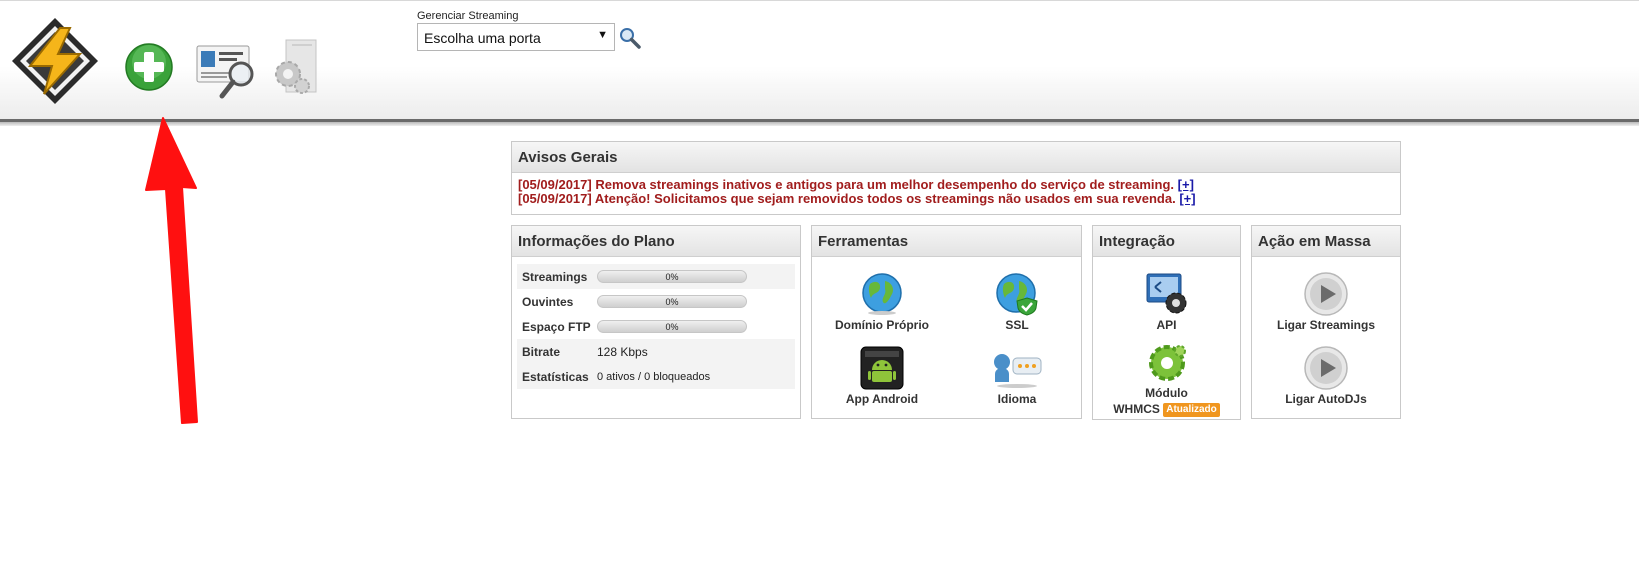 This screenshot has height=561, width=1639. Describe the element at coordinates (171, 270) in the screenshot. I see `annotation-arrow` at that location.